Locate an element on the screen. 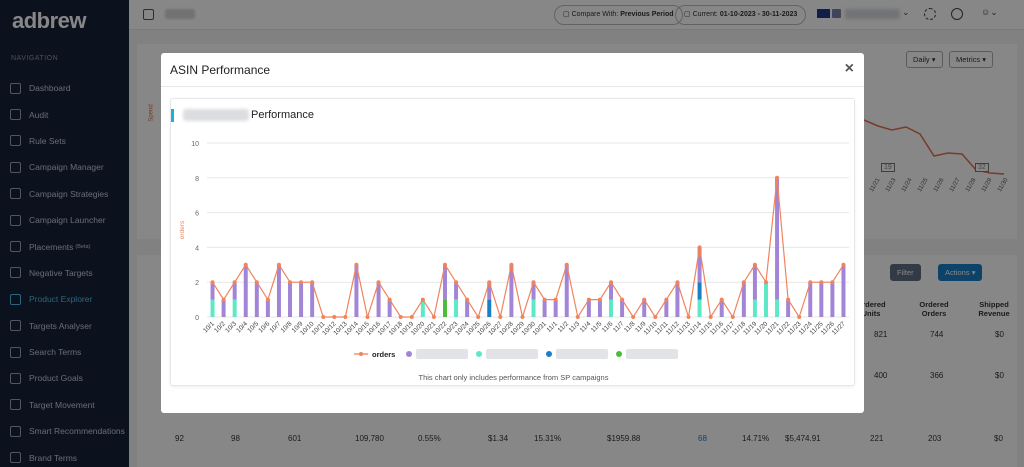  y-tick-label: 6 is located at coordinates (197, 214).